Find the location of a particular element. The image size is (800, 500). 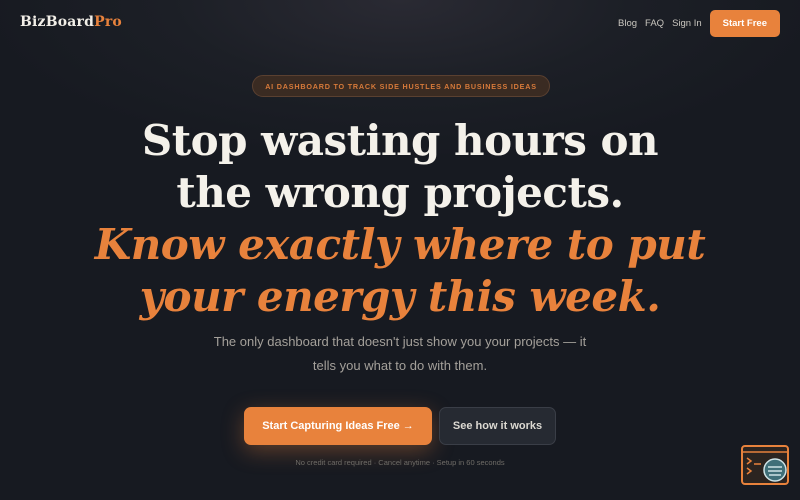

start-free-button: Start Free is located at coordinates (744, 23).